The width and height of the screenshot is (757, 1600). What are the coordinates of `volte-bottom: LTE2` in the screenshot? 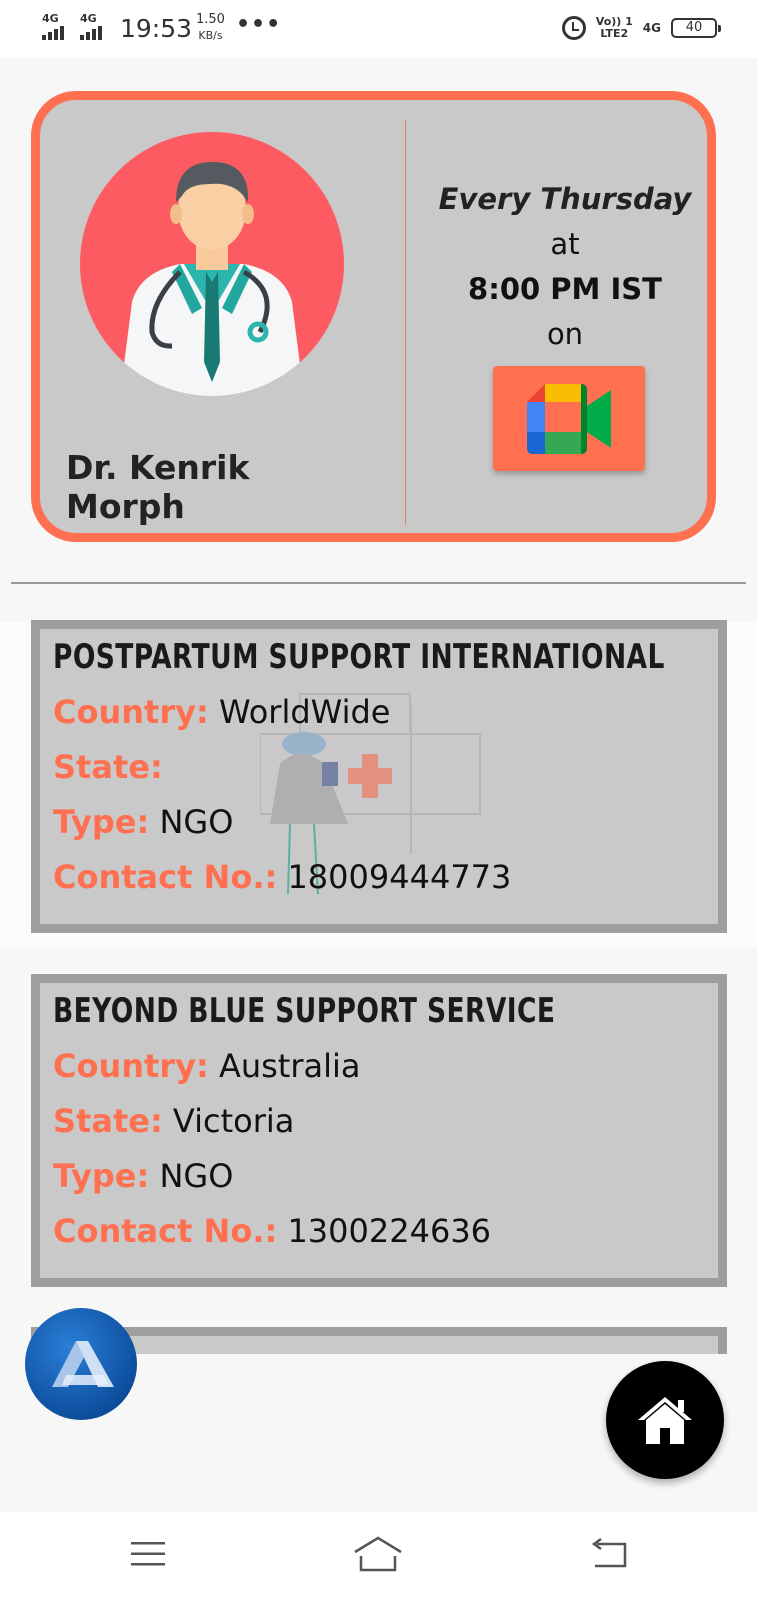 It's located at (614, 33).